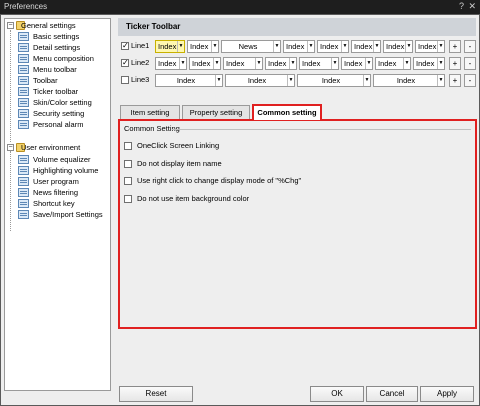 Image resolution: width=480 pixels, height=406 pixels. I want to click on tree-item-security-setting: Security setting, so click(64, 113).